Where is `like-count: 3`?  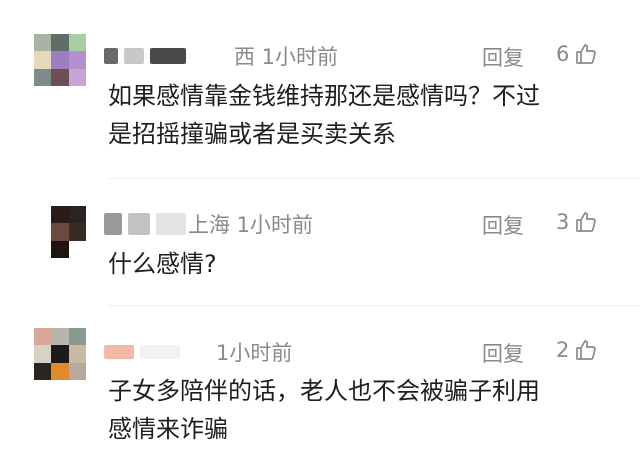
like-count: 3 is located at coordinates (563, 222).